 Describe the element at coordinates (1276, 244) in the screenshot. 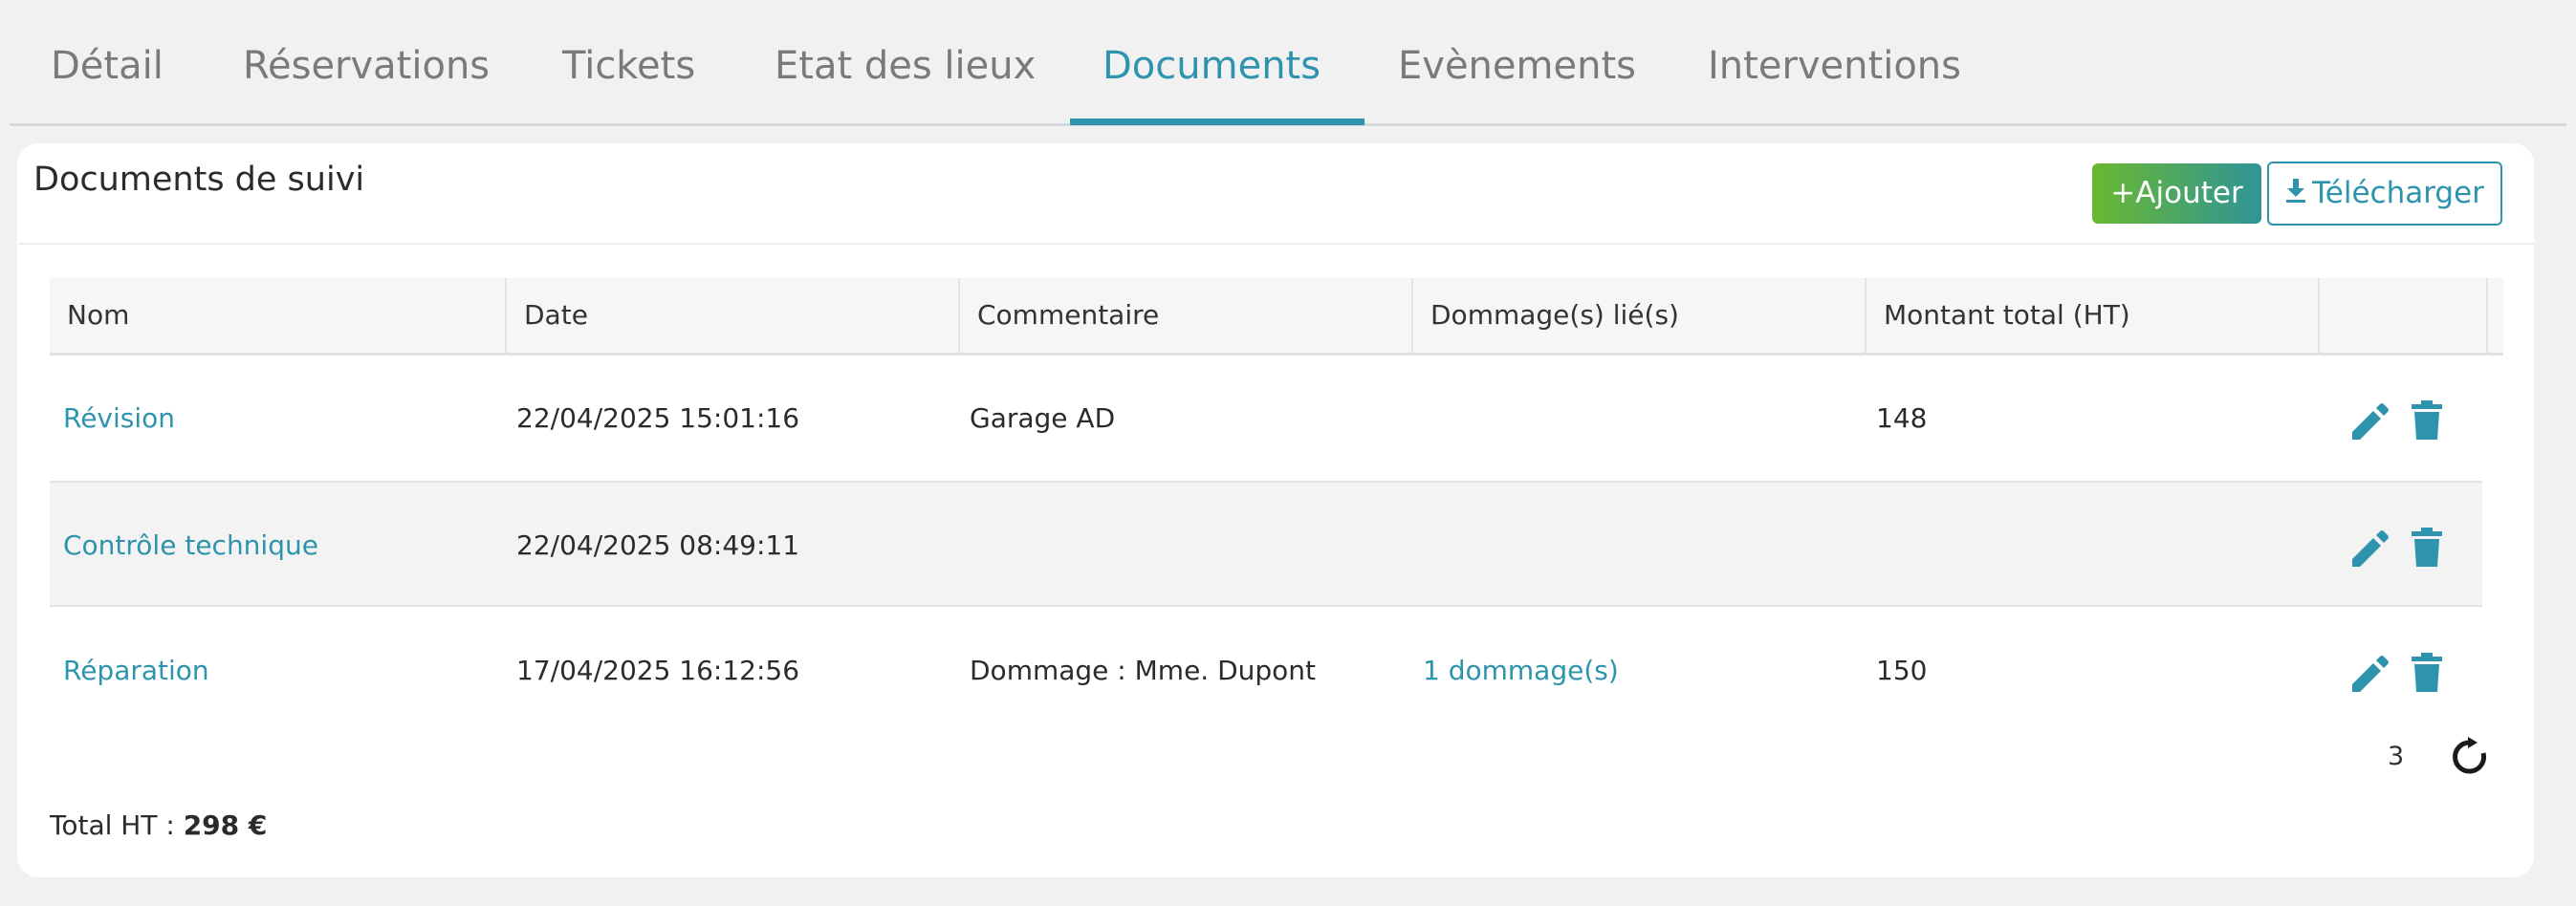

I see `card-divider` at that location.